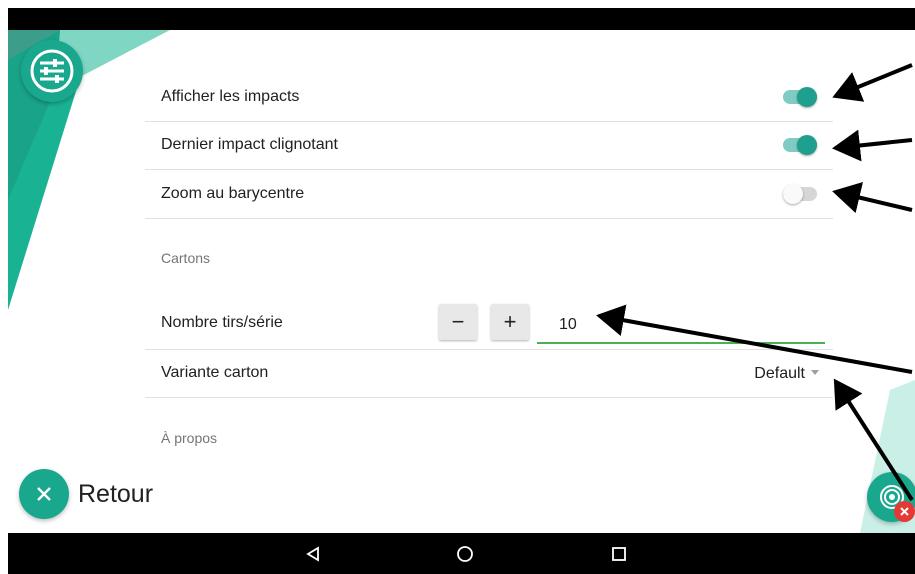  I want to click on setting-label: Zoom au barycentre, so click(233, 193).